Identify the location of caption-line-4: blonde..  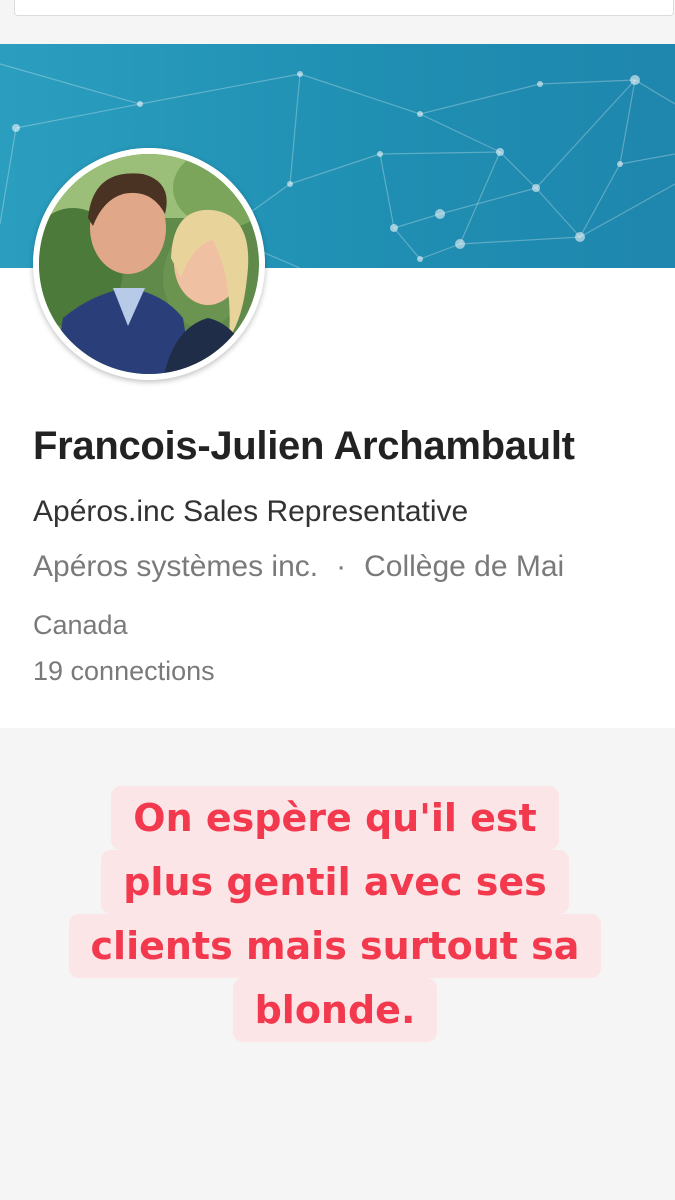
(335, 1010).